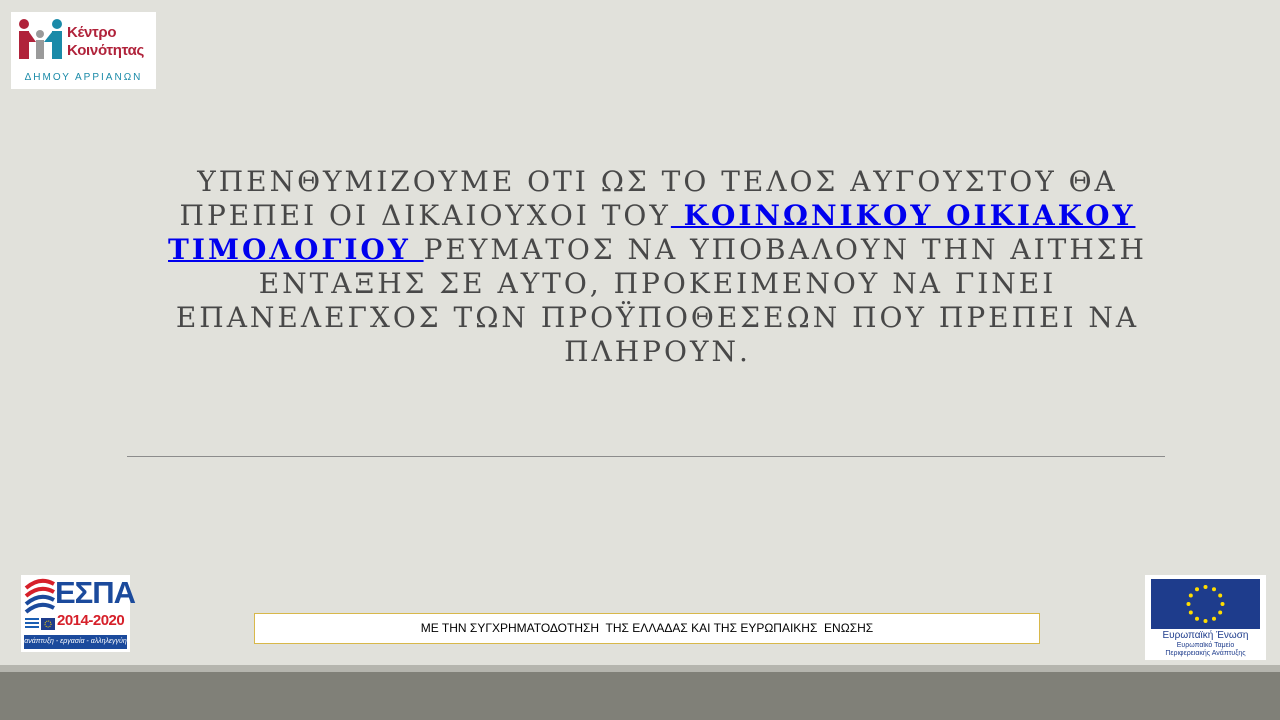 This screenshot has height=720, width=1280. Describe the element at coordinates (92, 621) in the screenshot. I see `espa-years: 2014-2020` at that location.